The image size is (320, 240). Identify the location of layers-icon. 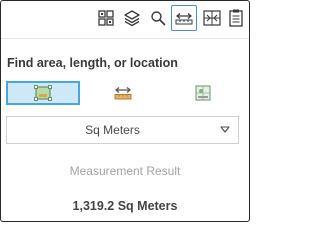
(132, 18).